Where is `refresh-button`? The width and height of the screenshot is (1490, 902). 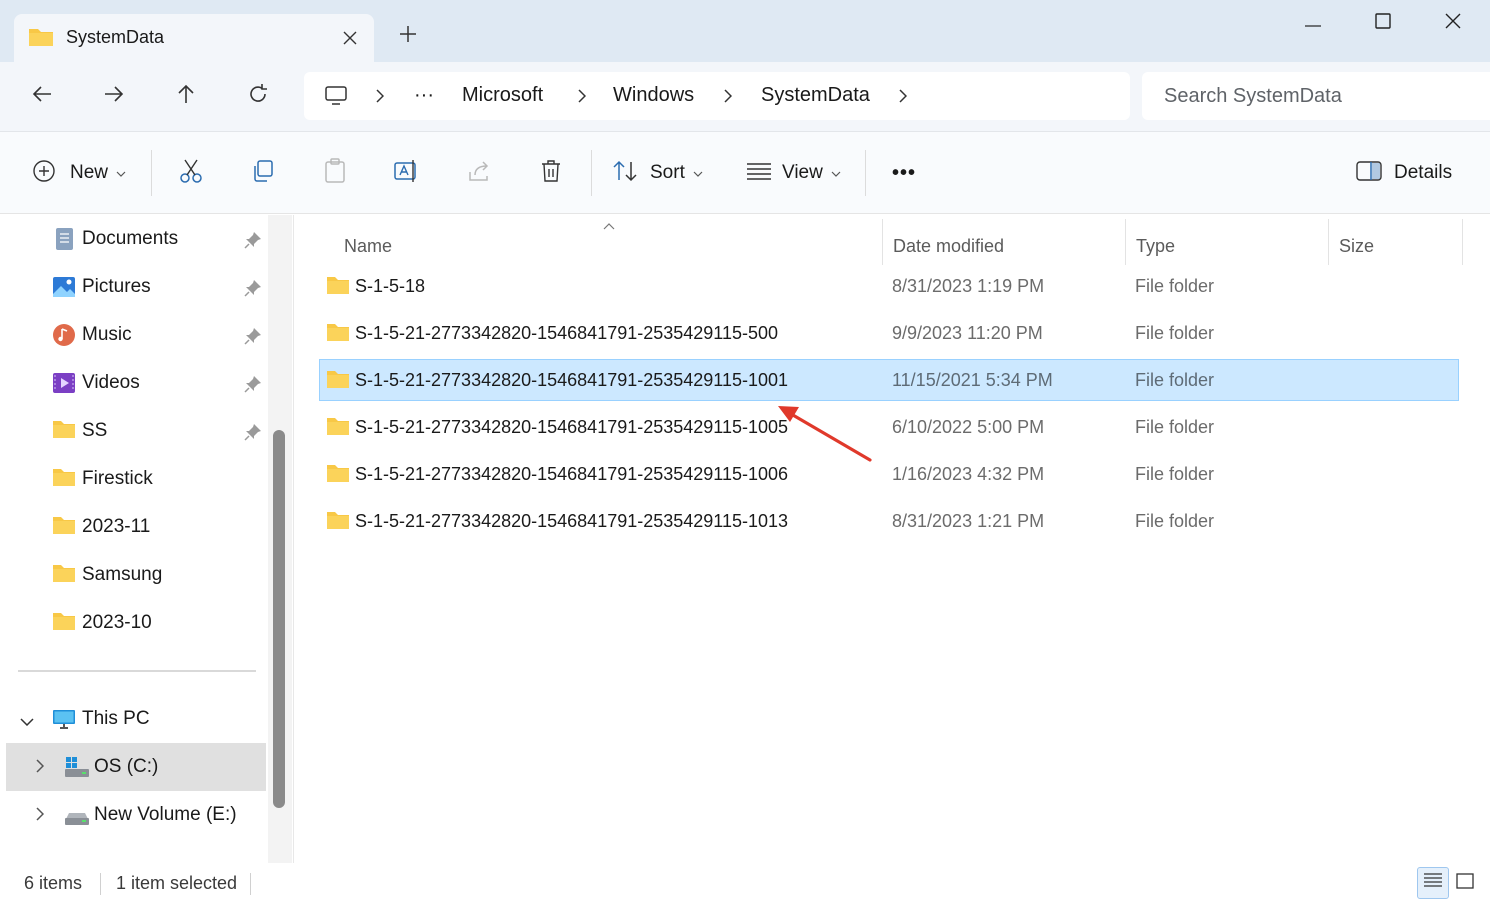
refresh-button is located at coordinates (258, 96).